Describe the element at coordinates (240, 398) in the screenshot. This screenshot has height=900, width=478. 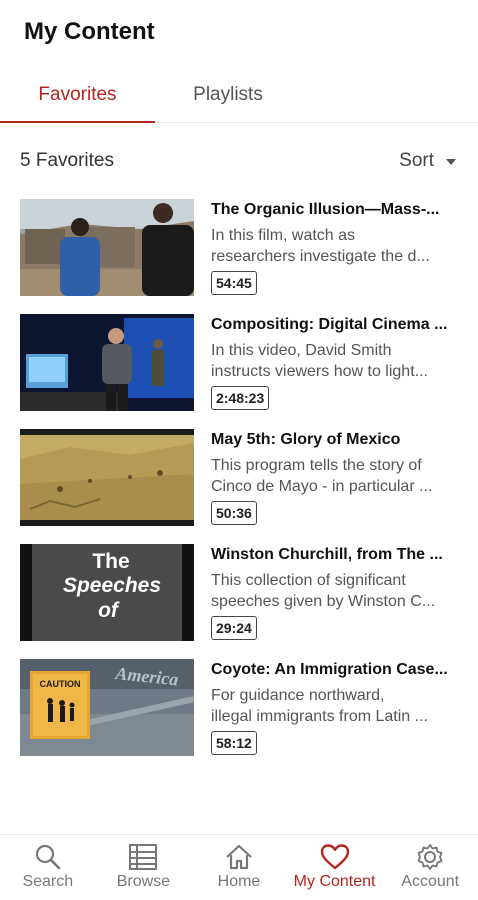
I see `duration-badge: 2:48:23` at that location.